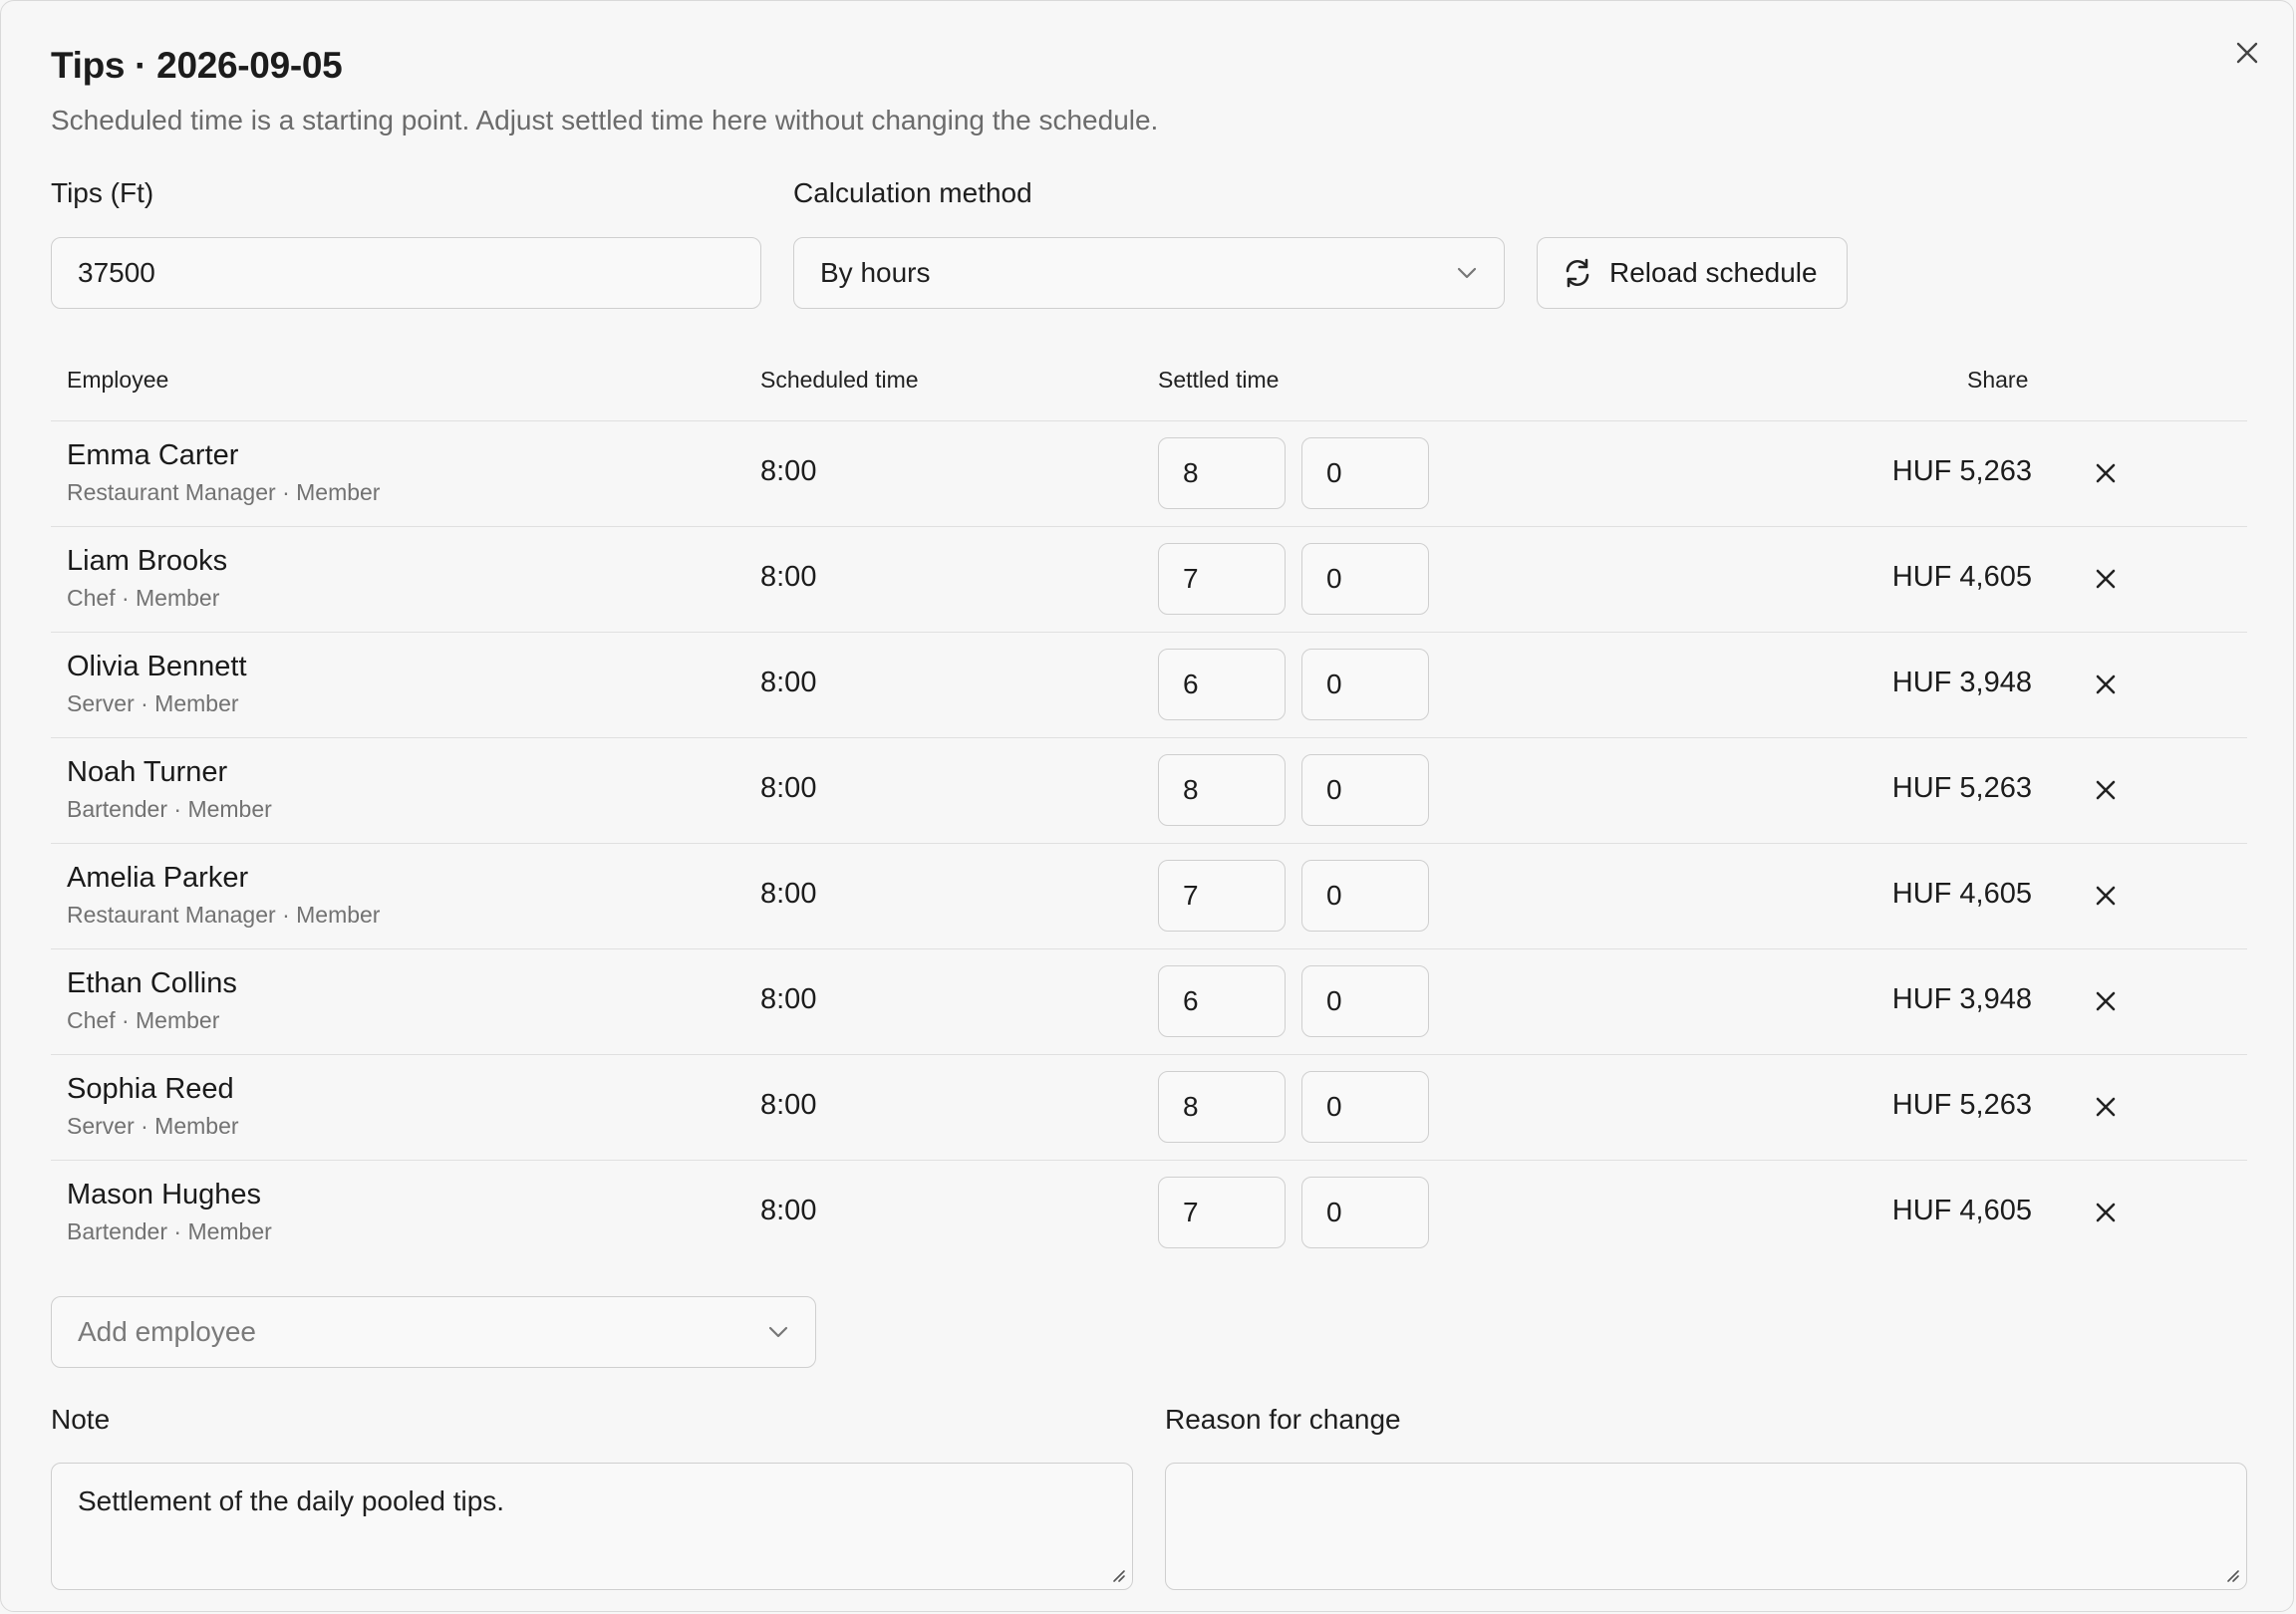 This screenshot has width=2296, height=1614. I want to click on tips-input-value: 37500, so click(116, 272).